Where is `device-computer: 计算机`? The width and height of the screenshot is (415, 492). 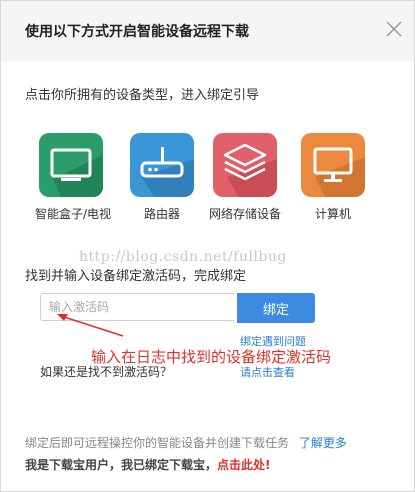 device-computer: 计算机 is located at coordinates (333, 177).